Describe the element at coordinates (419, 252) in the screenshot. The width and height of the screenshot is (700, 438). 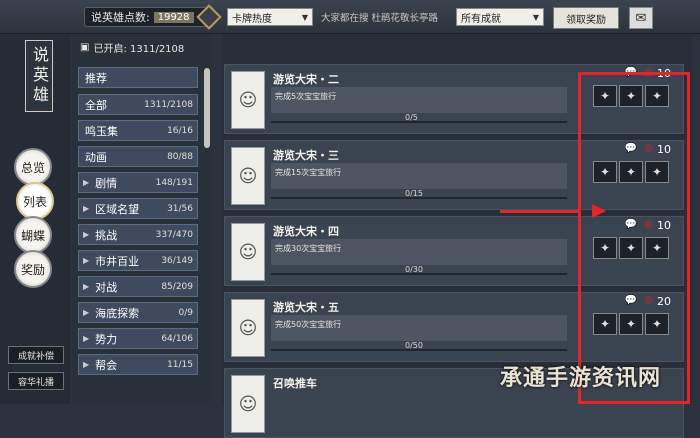
I see `card-task: 完成30次宝宝旅行` at that location.